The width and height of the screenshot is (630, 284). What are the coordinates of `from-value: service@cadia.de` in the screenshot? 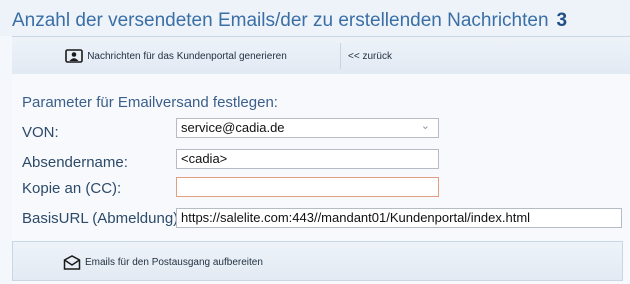 It's located at (233, 127).